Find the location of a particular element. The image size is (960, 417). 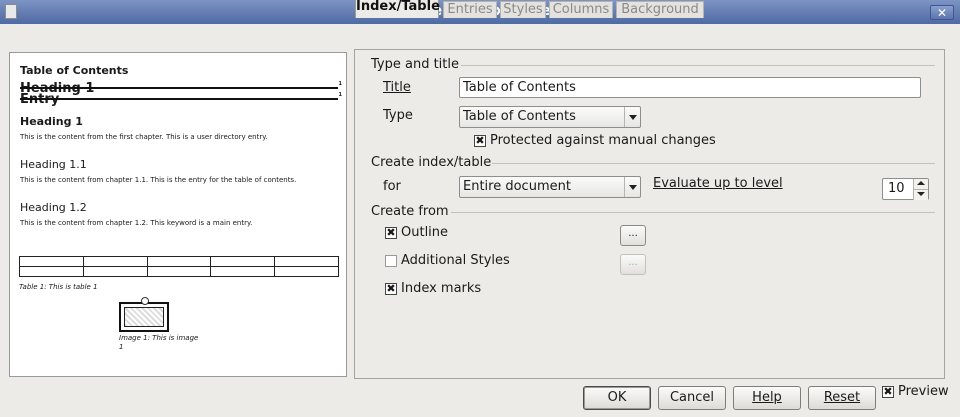

tab-columns: Columns is located at coordinates (581, 9).